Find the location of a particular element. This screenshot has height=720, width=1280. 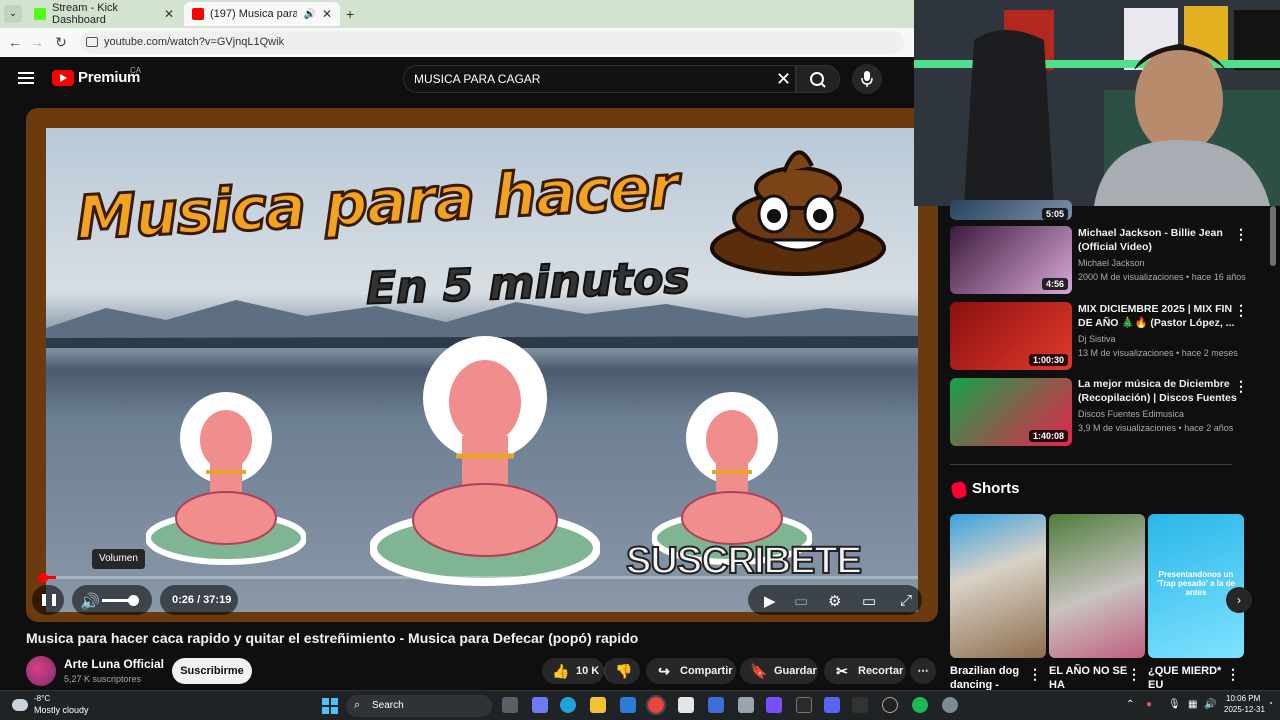

hamburger-menu-icon is located at coordinates (26, 78).